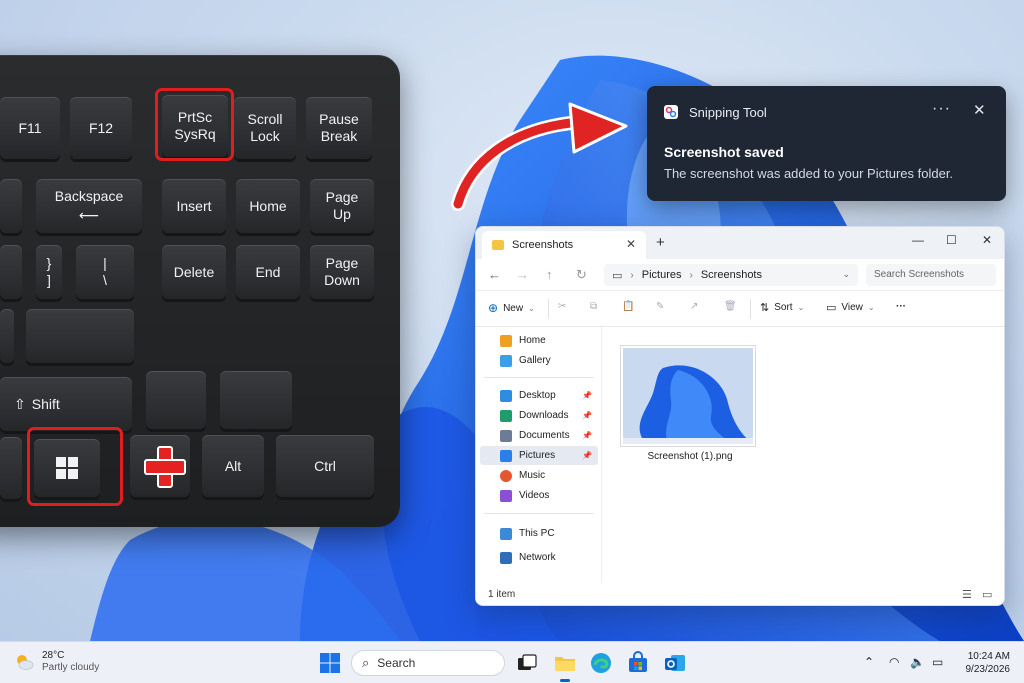 Image resolution: width=1024 pixels, height=683 pixels. Describe the element at coordinates (494, 274) in the screenshot. I see `back-icon: ←` at that location.